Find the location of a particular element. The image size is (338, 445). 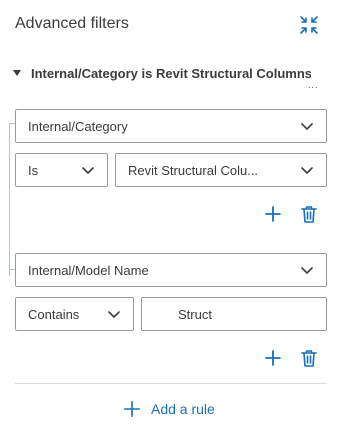

collapse-panel-button is located at coordinates (309, 25).